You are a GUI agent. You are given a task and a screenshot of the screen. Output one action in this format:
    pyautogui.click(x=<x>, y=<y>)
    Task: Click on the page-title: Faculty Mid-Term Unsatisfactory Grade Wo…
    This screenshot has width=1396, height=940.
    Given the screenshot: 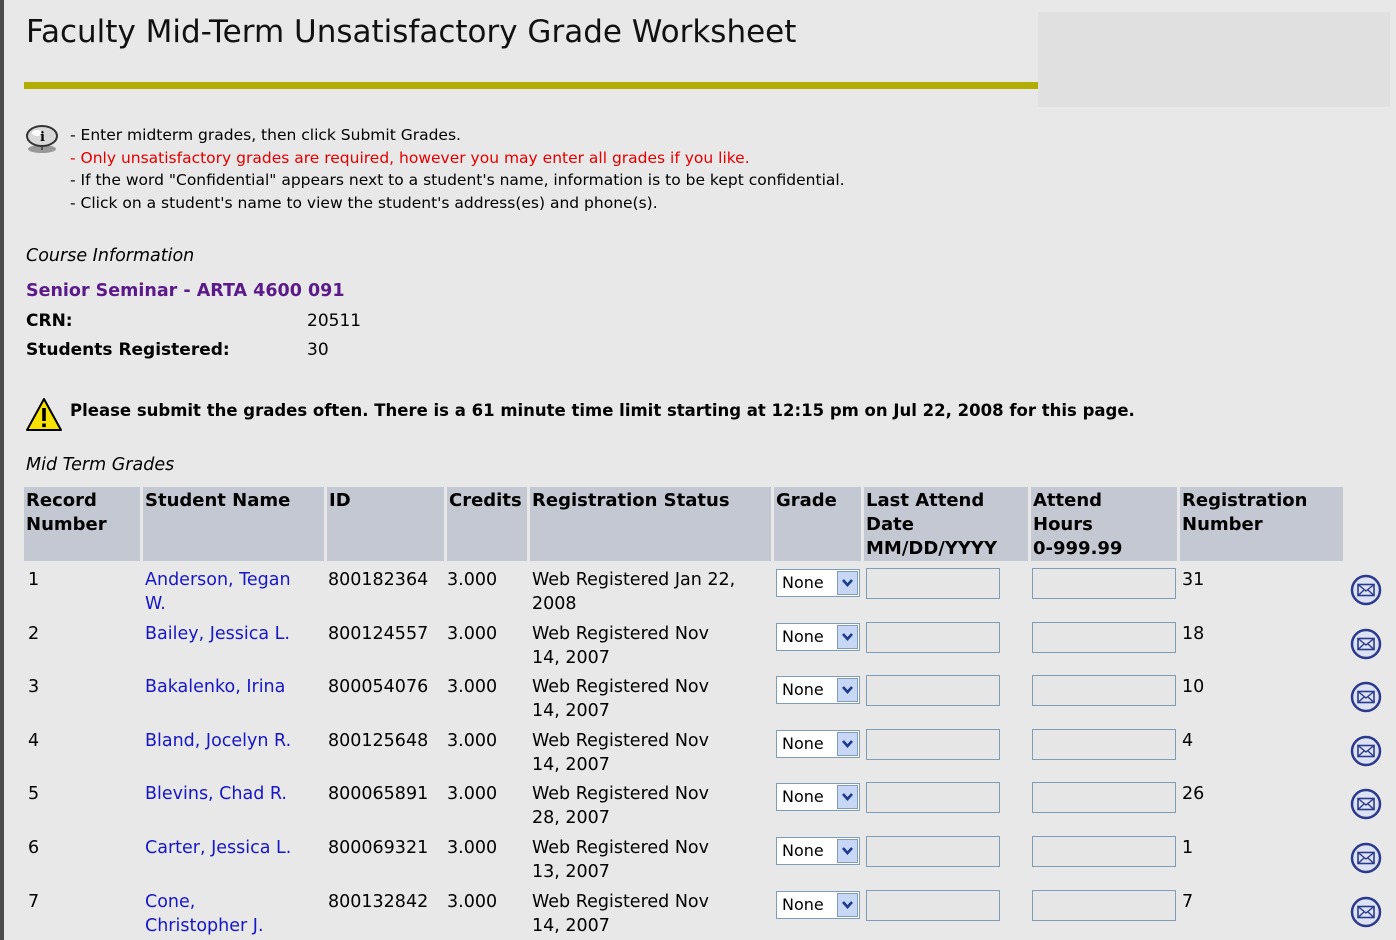 What is the action you would take?
    pyautogui.click(x=411, y=32)
    